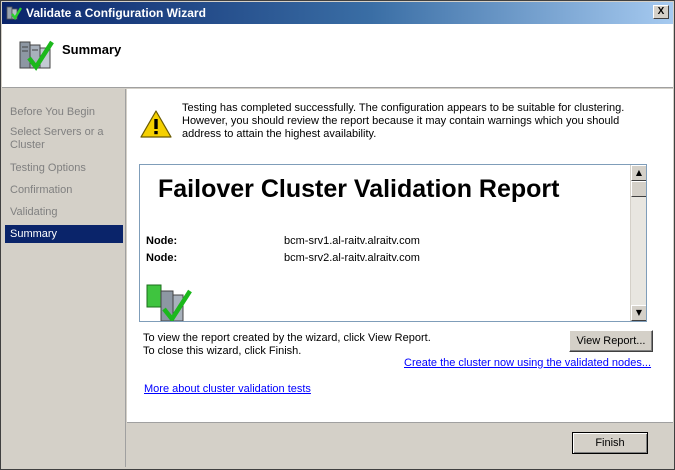  Describe the element at coordinates (638, 189) in the screenshot. I see `scroll-thumb` at that location.